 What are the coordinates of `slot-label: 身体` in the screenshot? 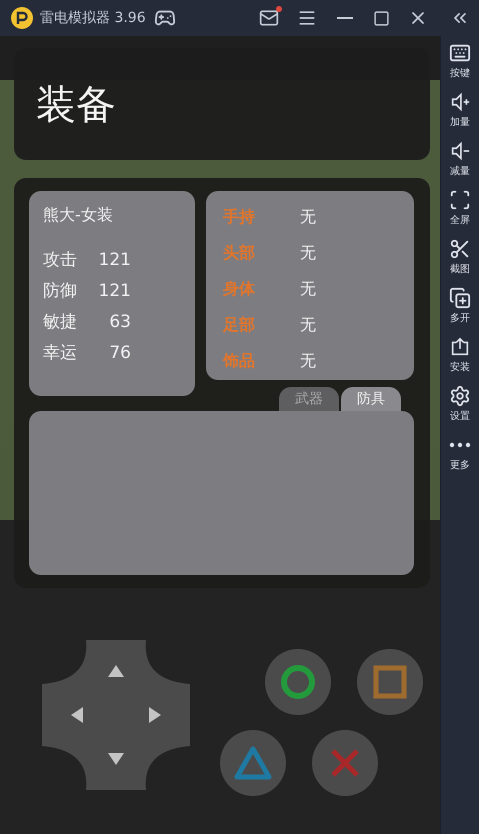 It's located at (239, 289).